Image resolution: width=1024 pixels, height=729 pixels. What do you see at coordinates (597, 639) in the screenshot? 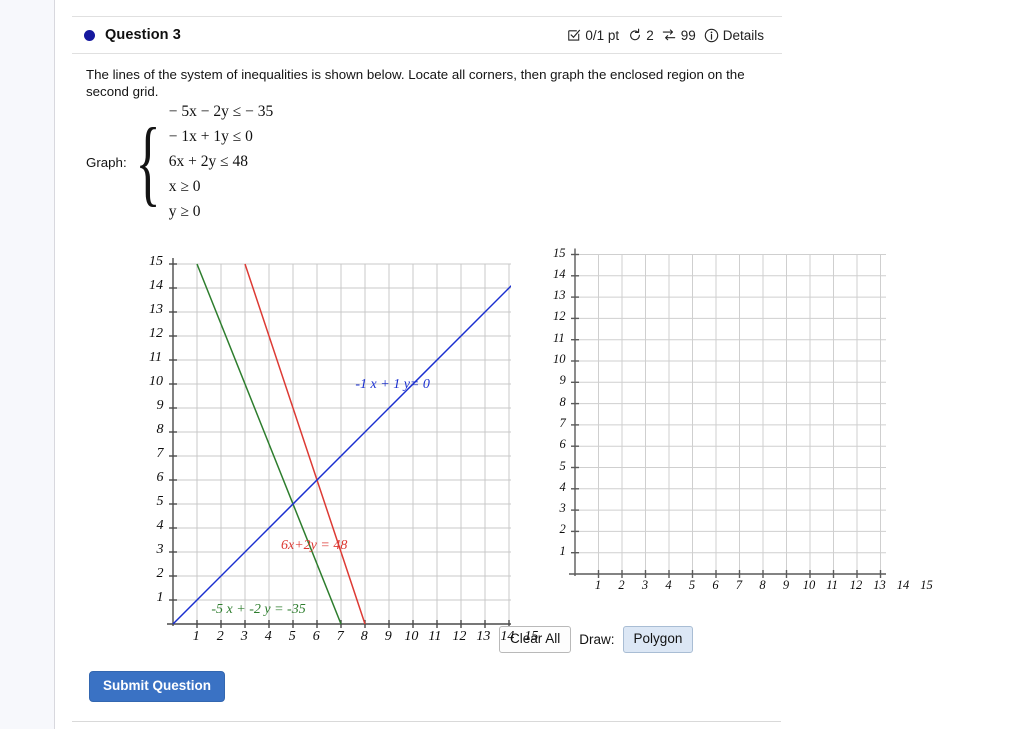
I see `draw-label: Draw:` at bounding box center [597, 639].